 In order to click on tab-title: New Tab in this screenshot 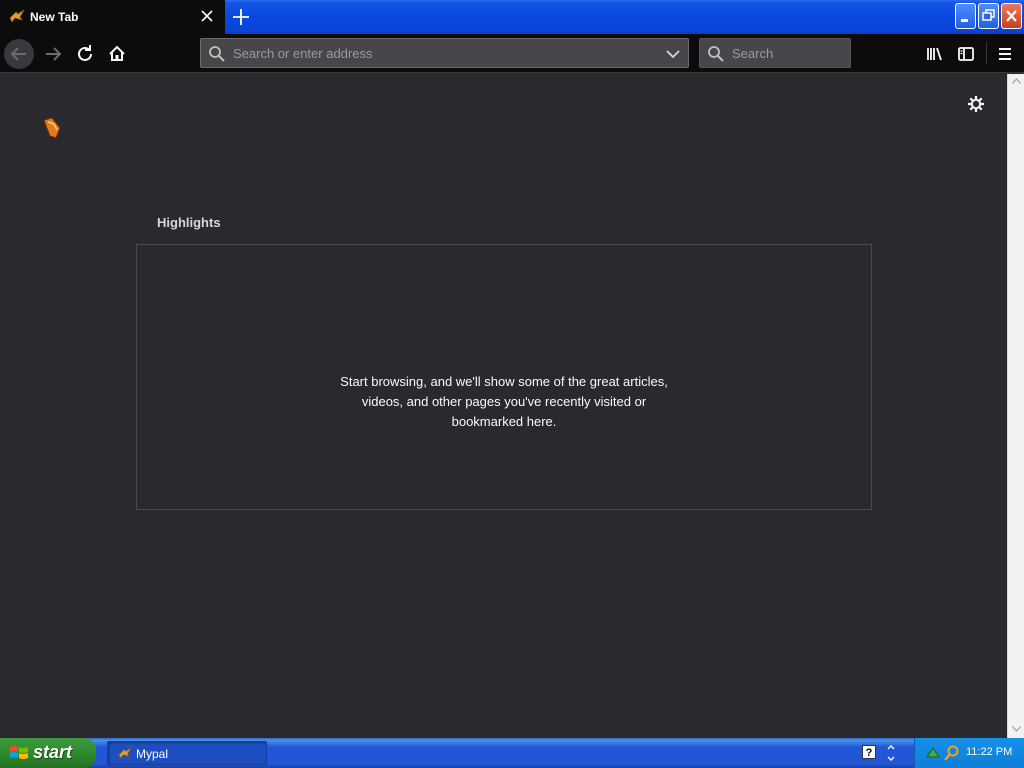, I will do `click(54, 17)`.